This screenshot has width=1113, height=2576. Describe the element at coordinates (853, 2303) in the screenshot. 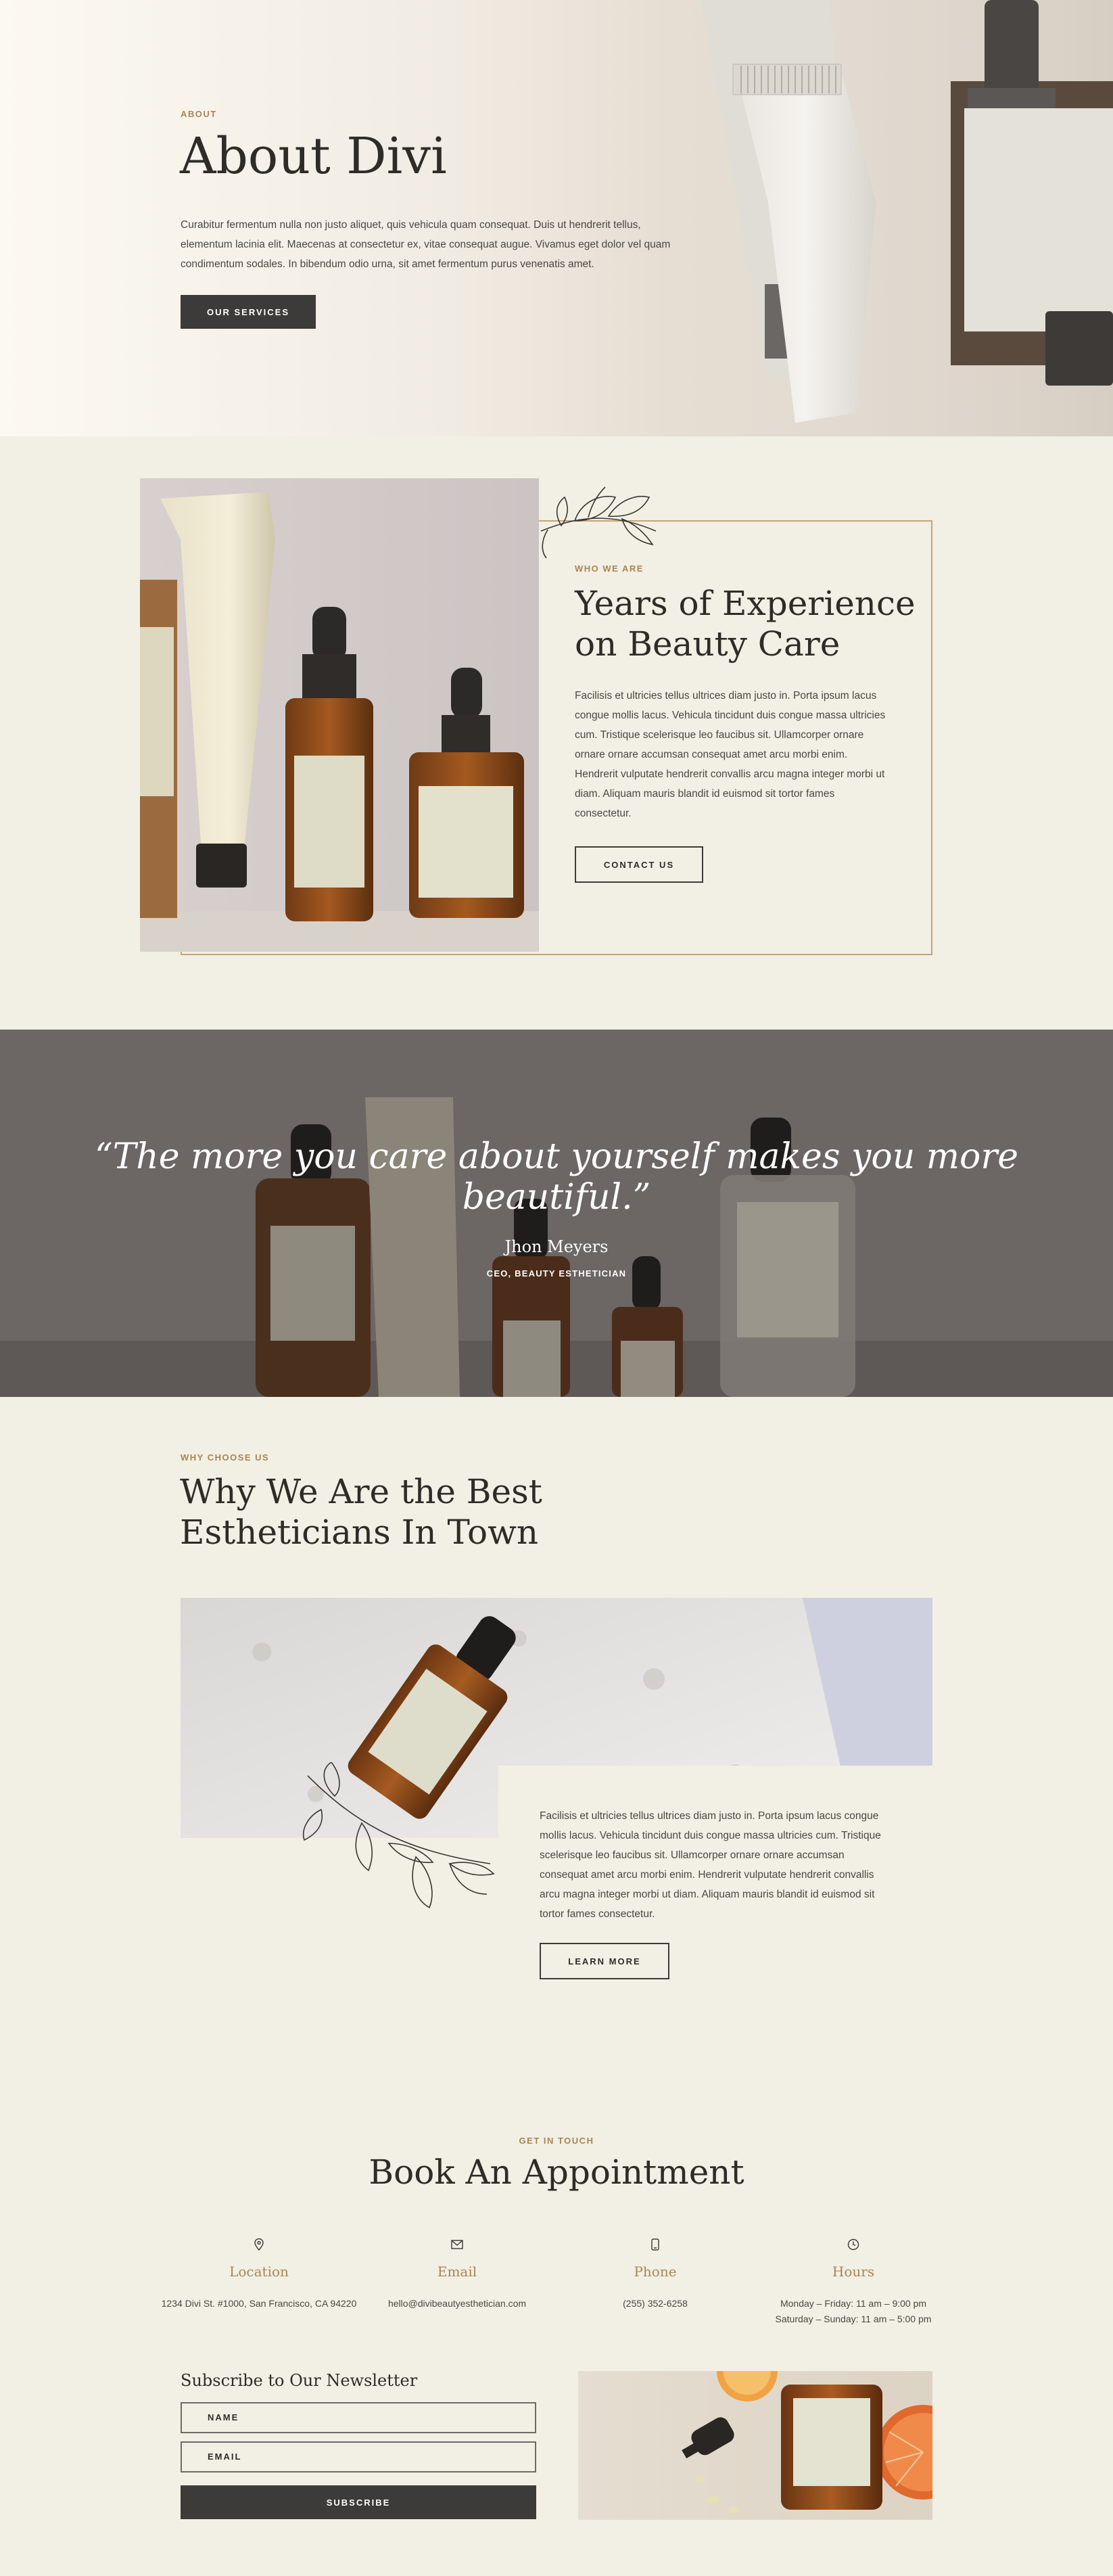

I see `hours-weekday: Monday – Friday: 11 am – 9:00 pm` at that location.